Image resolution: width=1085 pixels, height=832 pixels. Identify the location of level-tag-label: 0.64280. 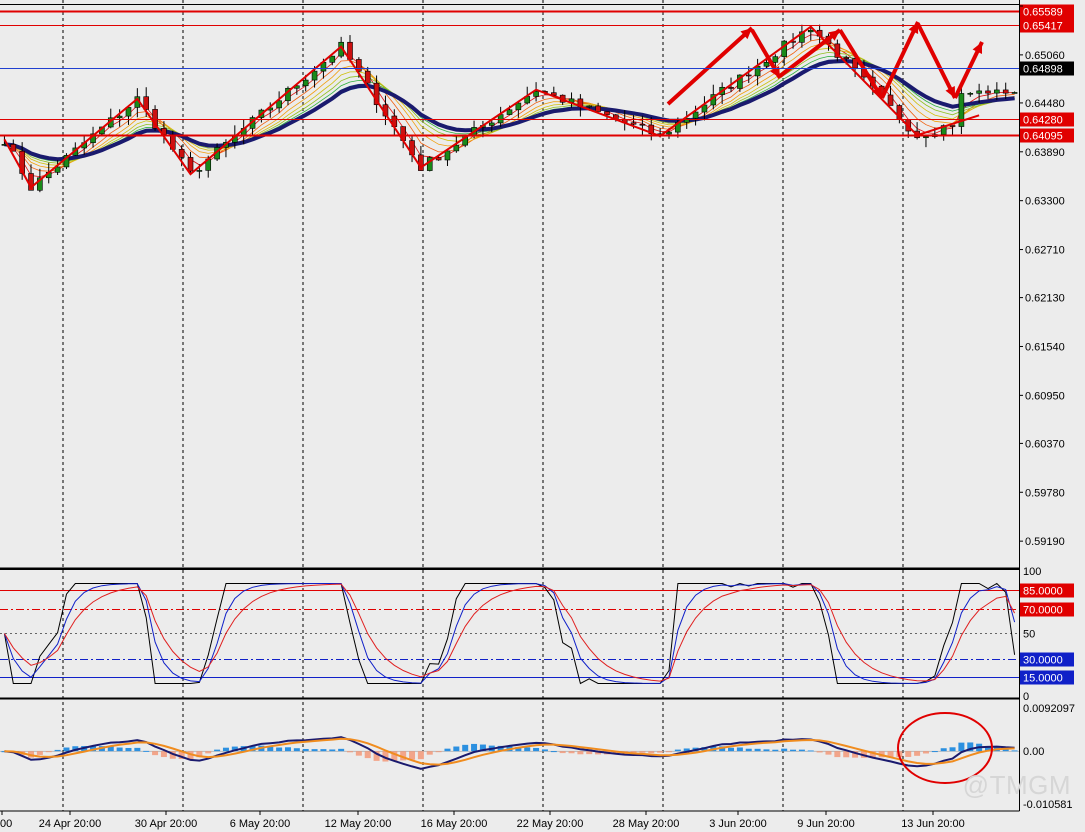
(1043, 121).